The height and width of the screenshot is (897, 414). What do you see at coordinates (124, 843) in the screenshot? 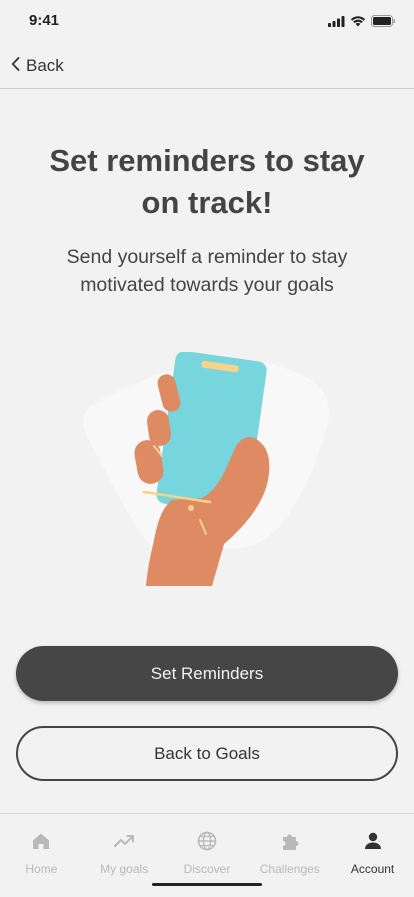
I see `trend-up-icon` at bounding box center [124, 843].